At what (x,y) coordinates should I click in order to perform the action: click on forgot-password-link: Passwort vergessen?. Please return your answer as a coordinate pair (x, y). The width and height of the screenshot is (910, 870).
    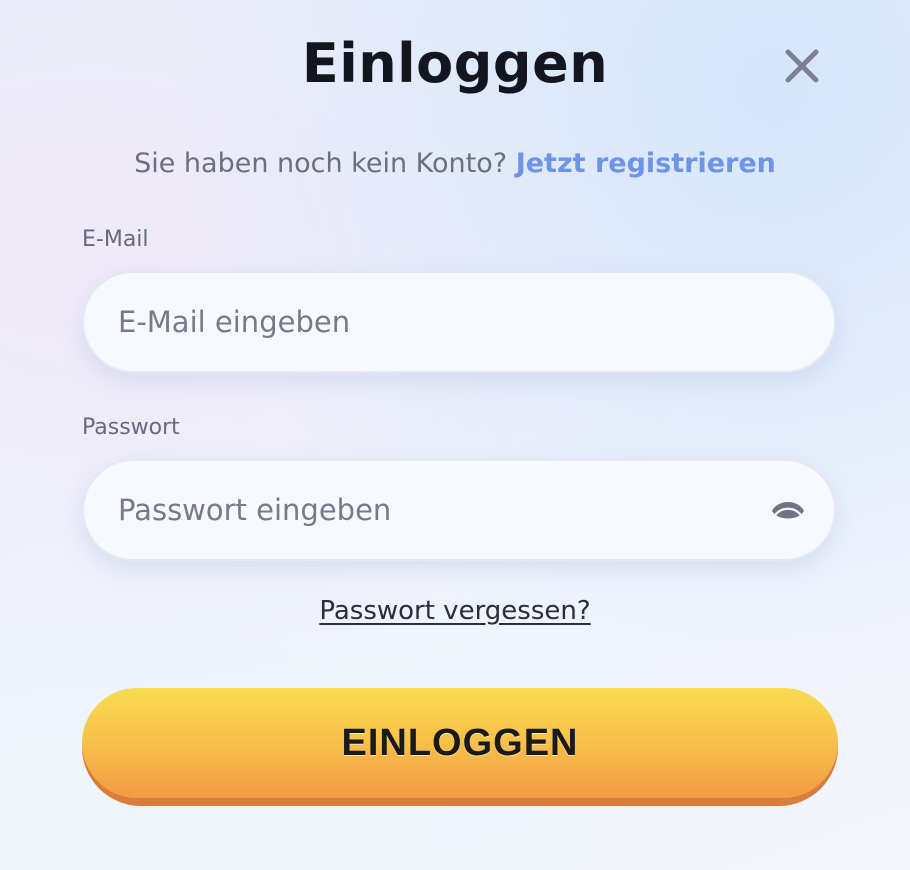
    Looking at the image, I should click on (454, 611).